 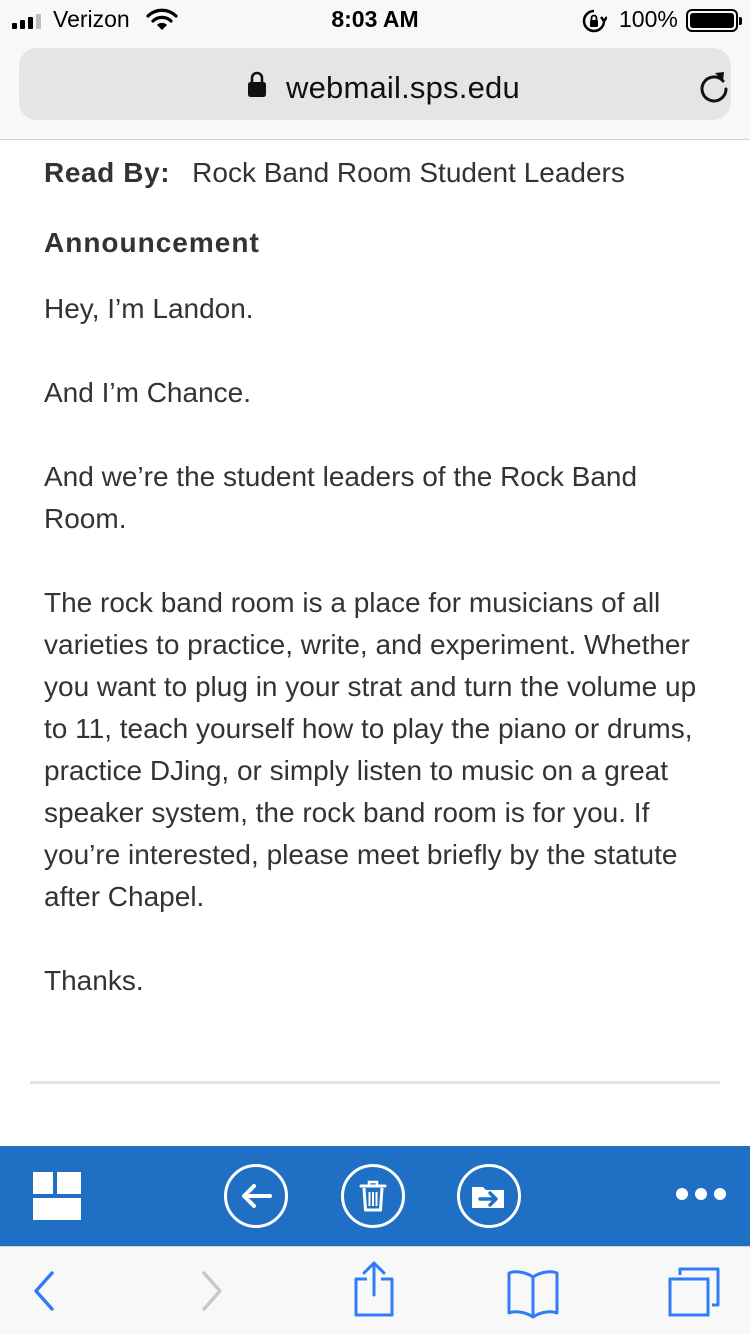 I want to click on bookmarks-icon, so click(x=533, y=1291).